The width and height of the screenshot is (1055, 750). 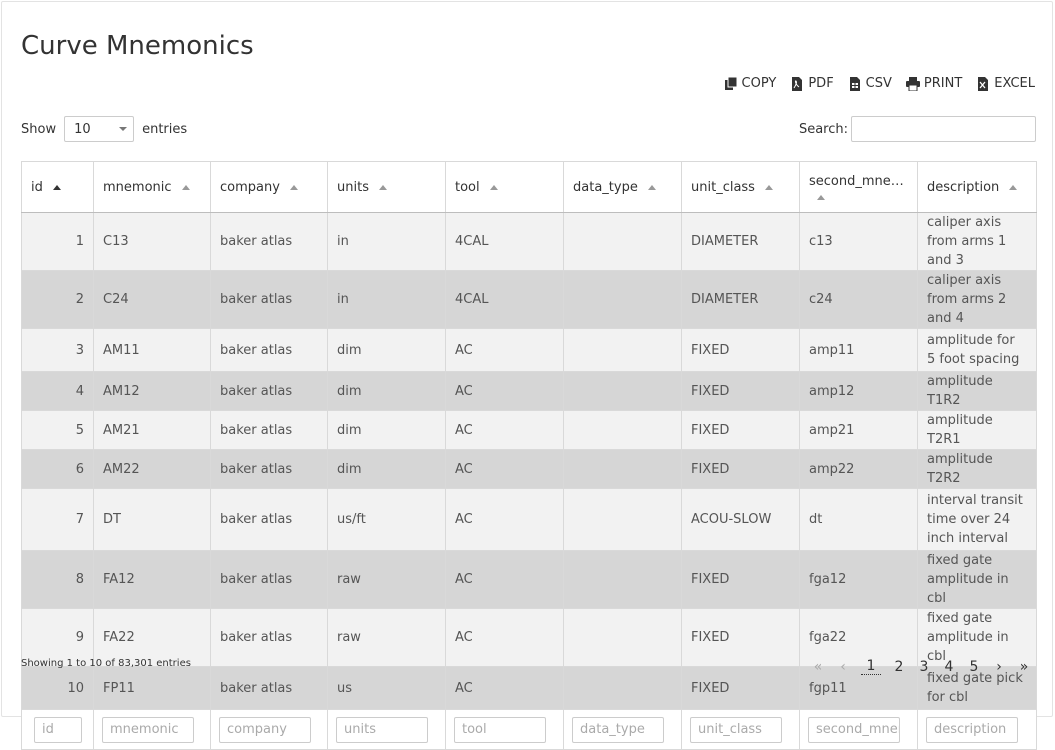 What do you see at coordinates (57, 519) in the screenshot?
I see `cell-id: 7` at bounding box center [57, 519].